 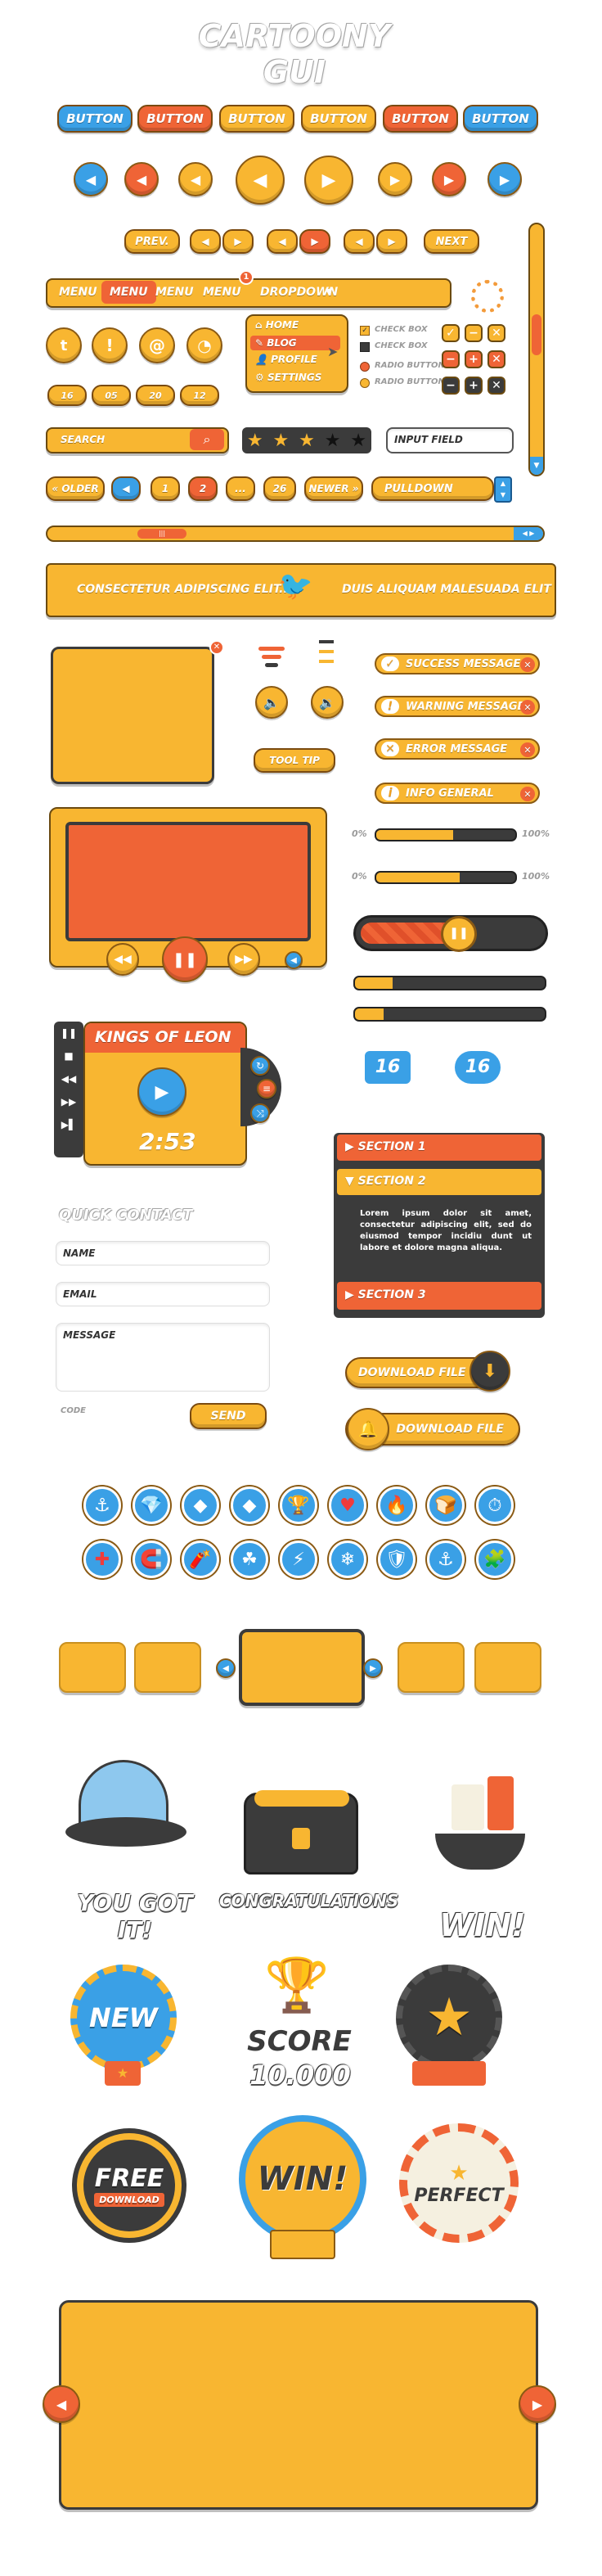 What do you see at coordinates (329, 180) in the screenshot?
I see `next-circle-large: ▶` at bounding box center [329, 180].